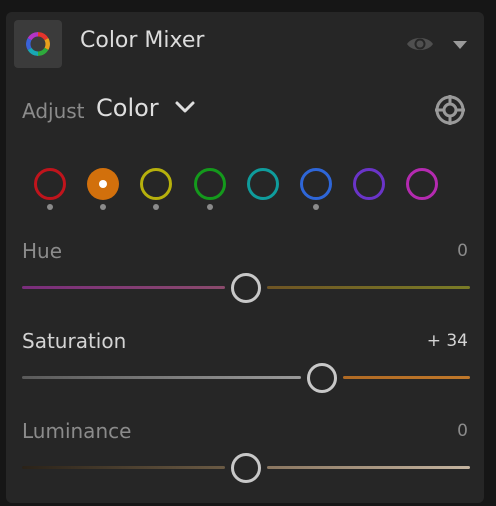 This screenshot has height=506, width=496. Describe the element at coordinates (462, 431) in the screenshot. I see `luminance-value: 0` at that location.